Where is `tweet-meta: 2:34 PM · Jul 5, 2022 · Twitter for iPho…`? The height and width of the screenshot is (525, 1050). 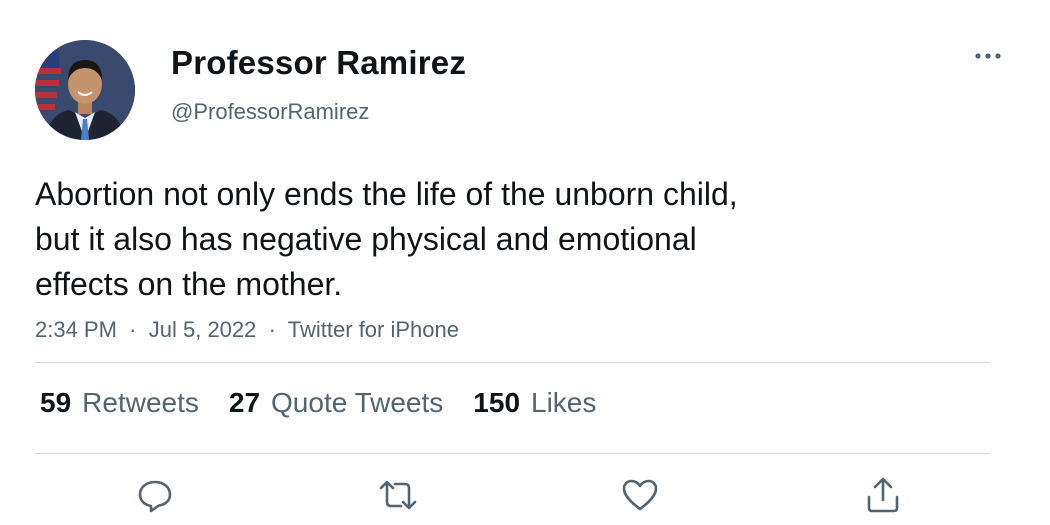 tweet-meta: 2:34 PM · Jul 5, 2022 · Twitter for iPho… is located at coordinates (247, 330).